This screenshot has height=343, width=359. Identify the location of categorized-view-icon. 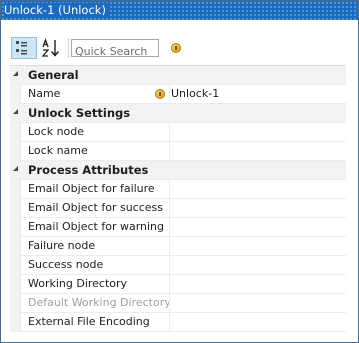
(21, 48).